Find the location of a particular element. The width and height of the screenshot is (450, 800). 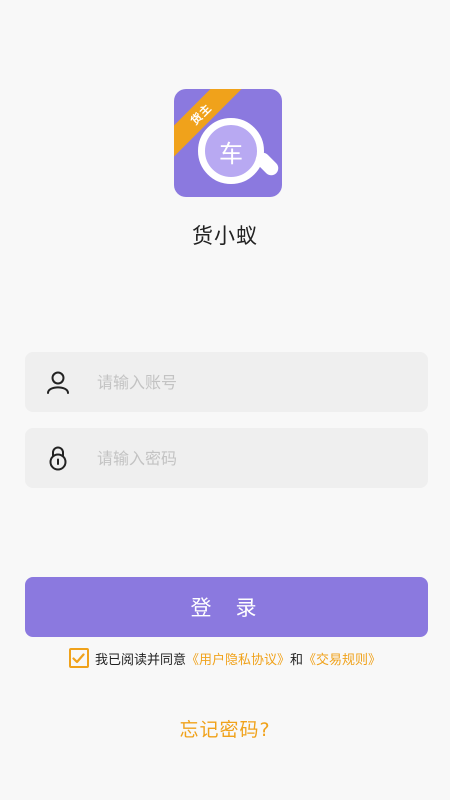

agreement-row: 我已阅读并同意 《用户隐私协议》 和 《交易规则》 is located at coordinates (225, 658).